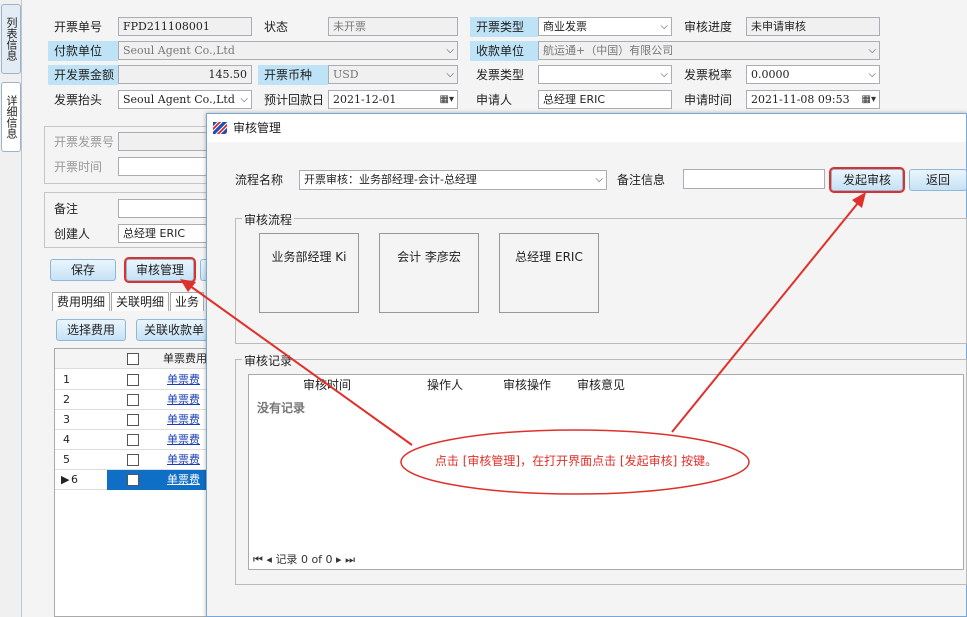 This screenshot has height=617, width=967. I want to click on arrow-to-start-button, so click(767, 315).